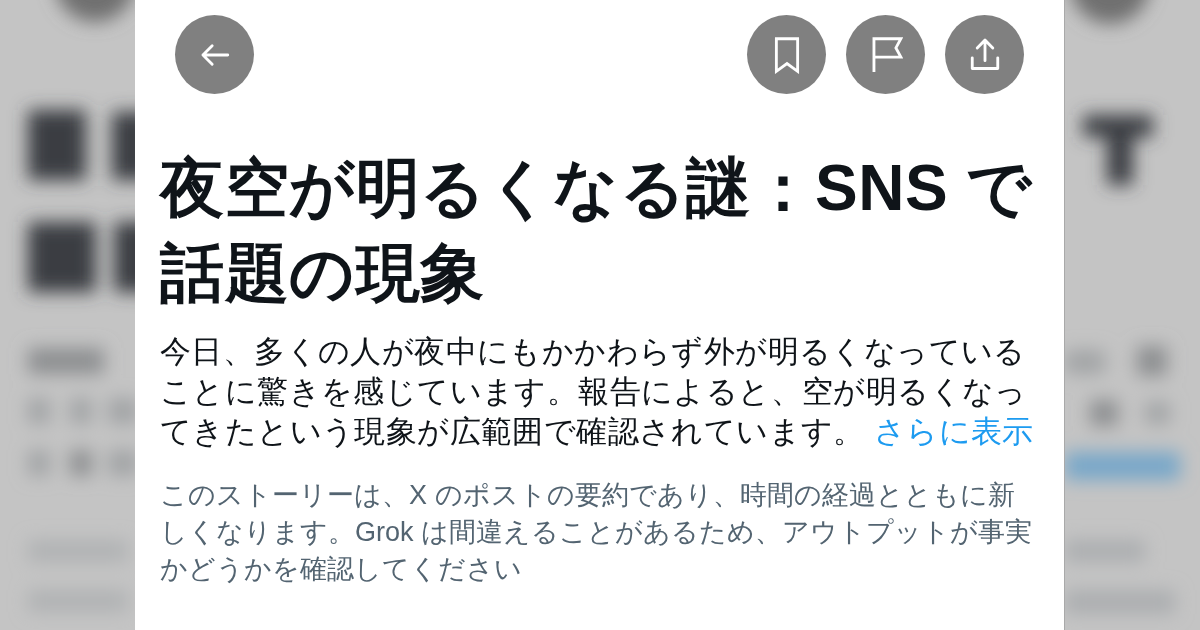 The image size is (1200, 630). Describe the element at coordinates (596, 532) in the screenshot. I see `disclaimer-text: このストーリーは、X のポストの要約であり、時間の経過とともに新しくなります。Grok は間違えることがあるため、アウトプットが事実かどうかを確認してください` at that location.